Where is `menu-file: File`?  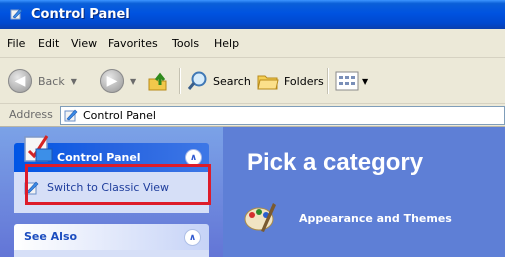 menu-file: File is located at coordinates (16, 43).